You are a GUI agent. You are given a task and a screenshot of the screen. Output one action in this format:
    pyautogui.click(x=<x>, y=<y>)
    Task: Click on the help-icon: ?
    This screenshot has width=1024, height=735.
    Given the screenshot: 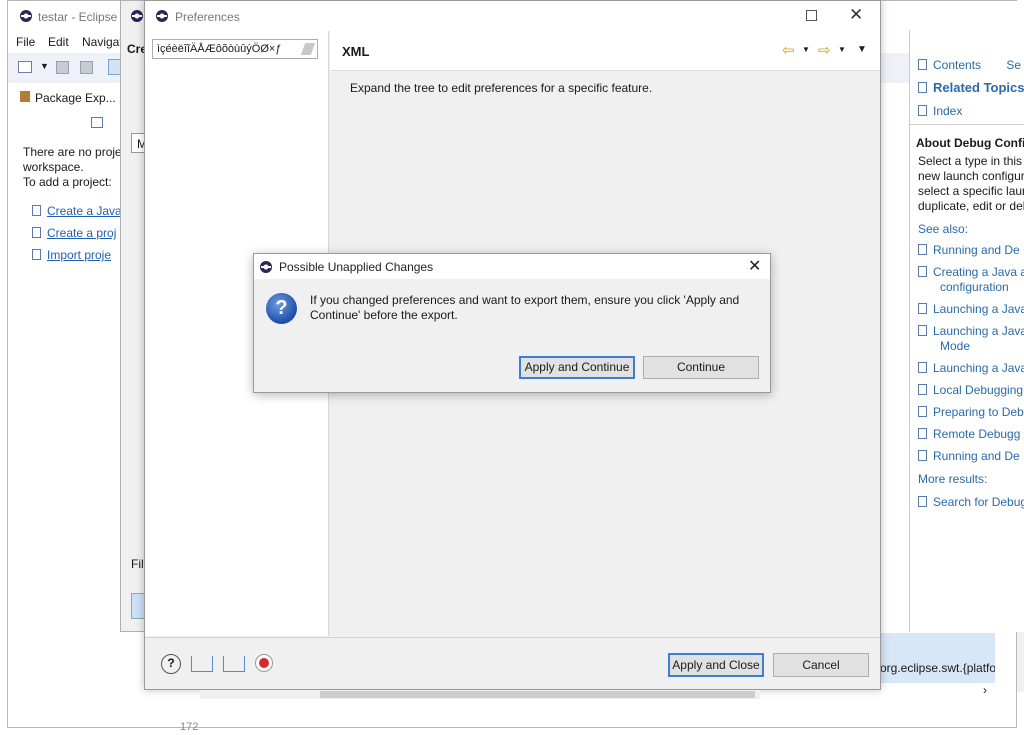 What is the action you would take?
    pyautogui.click(x=171, y=664)
    